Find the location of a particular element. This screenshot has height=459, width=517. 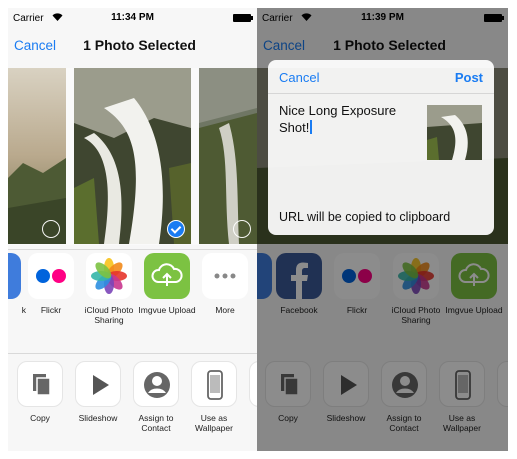

compose-text-field: Nice Long Exposure Shot! is located at coordinates (349, 119).